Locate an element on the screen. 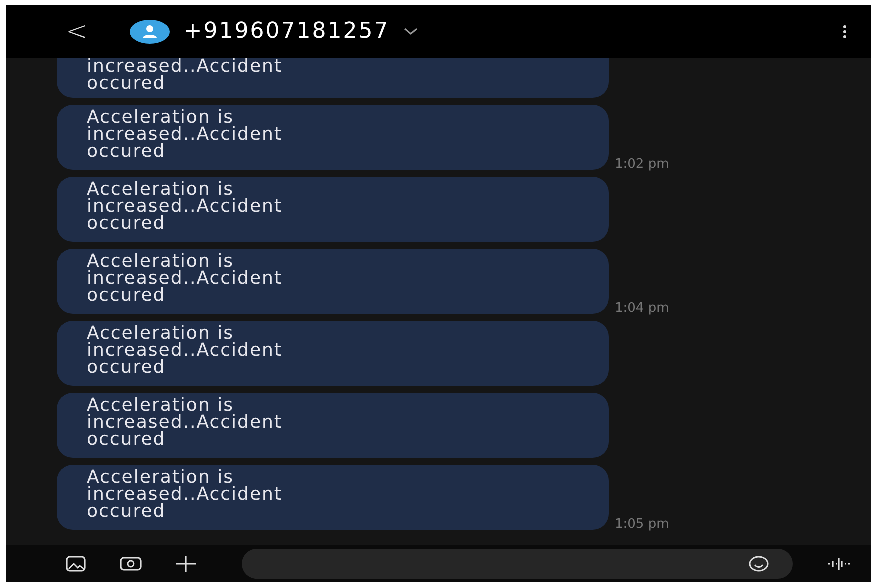  message-time: 1:05 pm is located at coordinates (642, 524).